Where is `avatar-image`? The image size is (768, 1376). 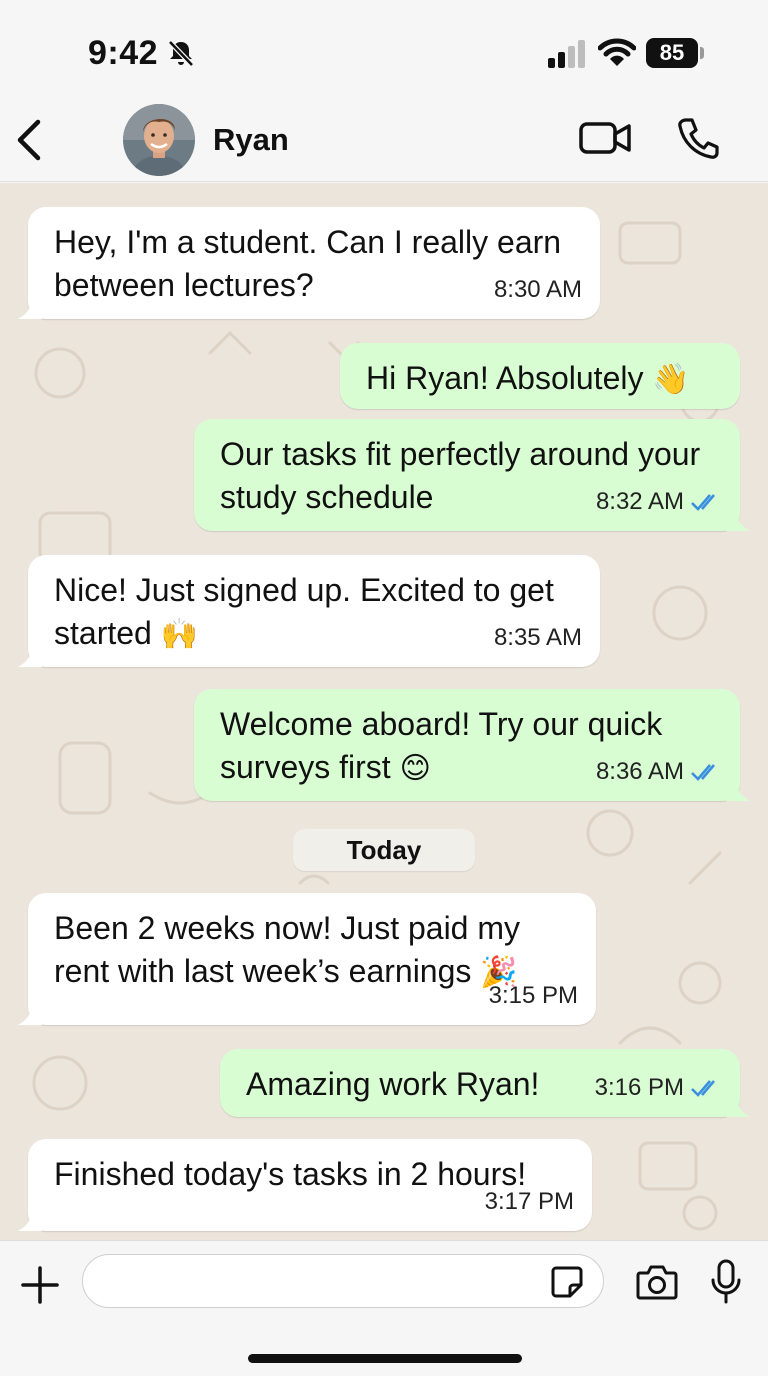
avatar-image is located at coordinates (159, 140).